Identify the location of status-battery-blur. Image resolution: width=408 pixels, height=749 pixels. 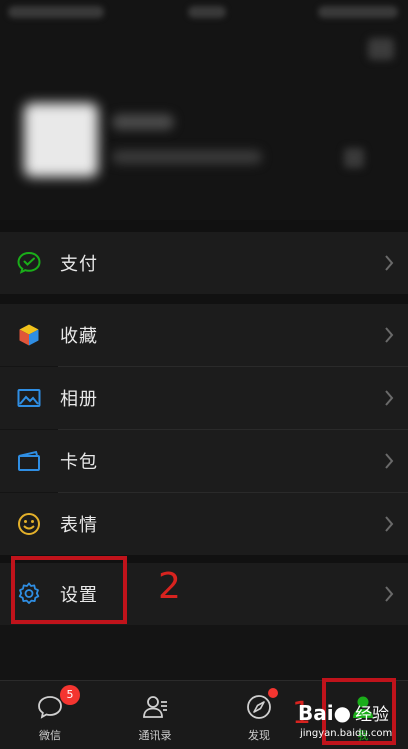
(358, 12).